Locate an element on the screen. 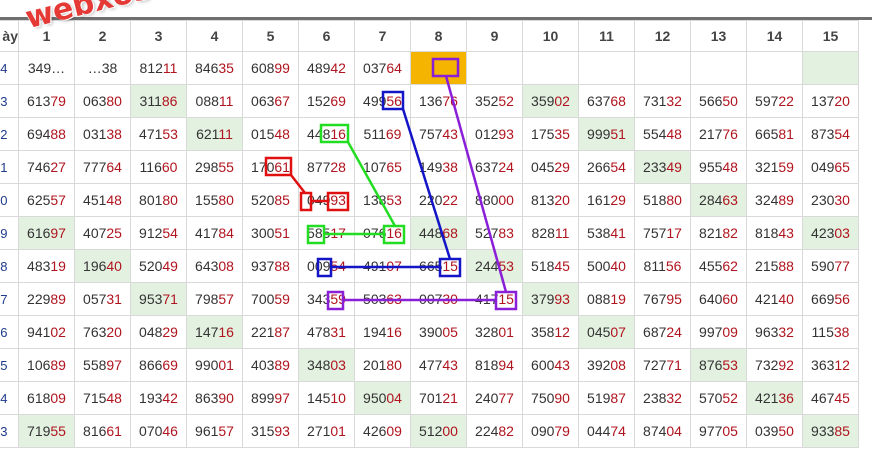 The image size is (872, 453). result-number: 76320 is located at coordinates (102, 332).